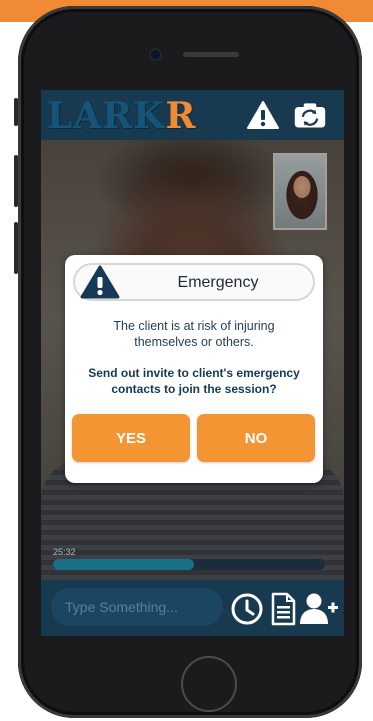 The height and width of the screenshot is (721, 373). I want to click on dialog-title: Emergency, so click(218, 282).